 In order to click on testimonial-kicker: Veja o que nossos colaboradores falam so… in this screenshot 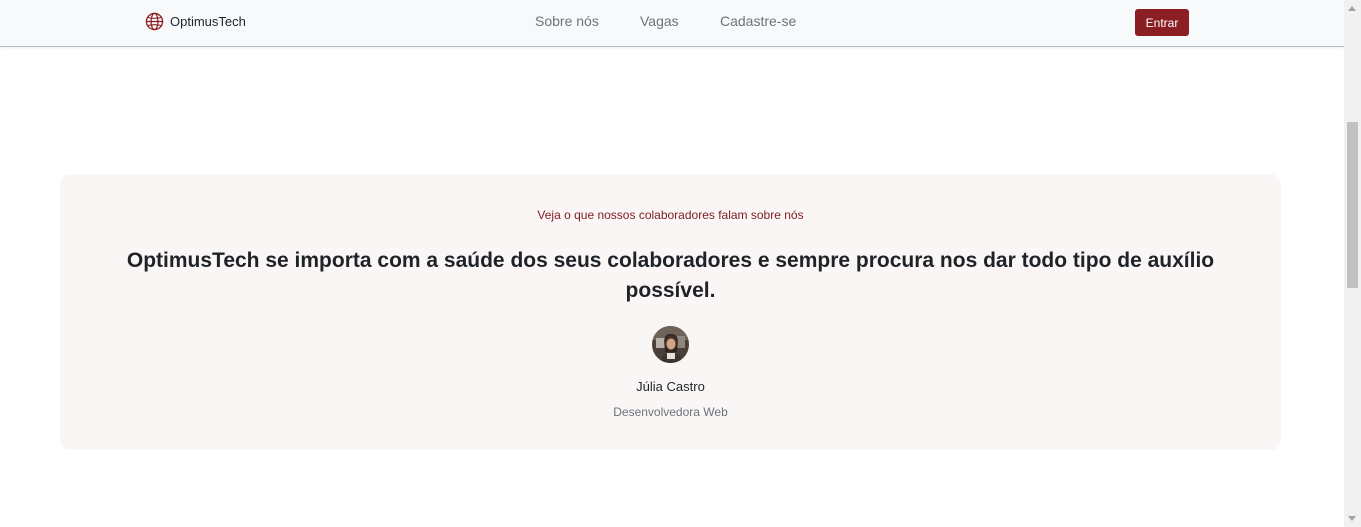, I will do `click(670, 215)`.